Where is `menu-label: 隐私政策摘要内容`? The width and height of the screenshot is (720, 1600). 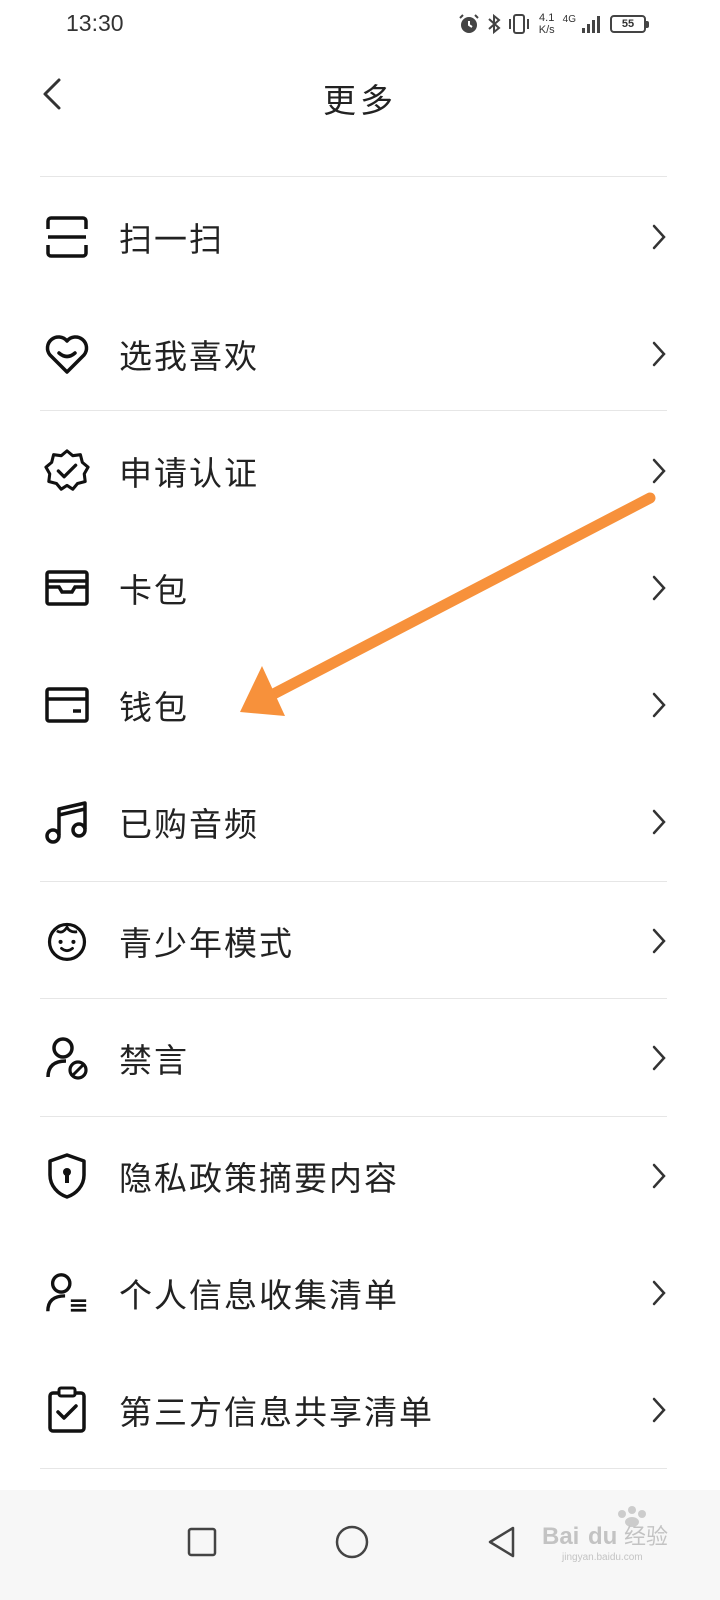 menu-label: 隐私政策摘要内容 is located at coordinates (259, 1178).